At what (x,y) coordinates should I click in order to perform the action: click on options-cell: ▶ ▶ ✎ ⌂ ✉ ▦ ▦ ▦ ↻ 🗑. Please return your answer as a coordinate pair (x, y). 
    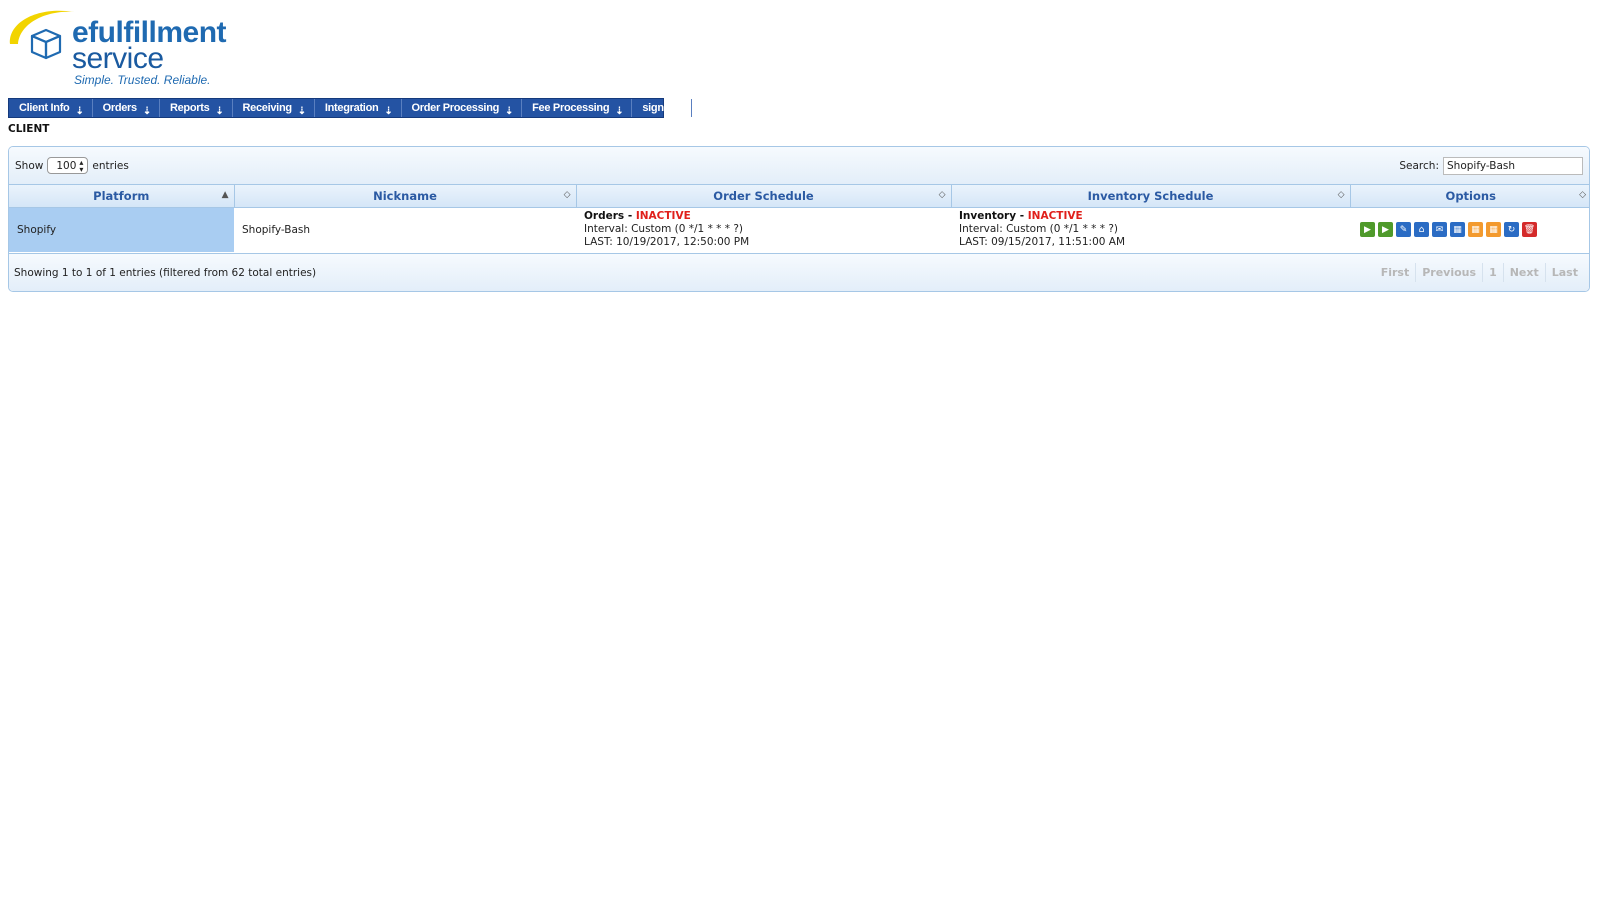
    Looking at the image, I should click on (1469, 229).